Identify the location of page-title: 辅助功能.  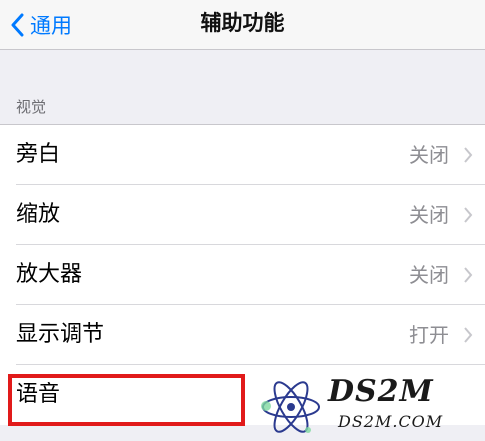
(242, 23).